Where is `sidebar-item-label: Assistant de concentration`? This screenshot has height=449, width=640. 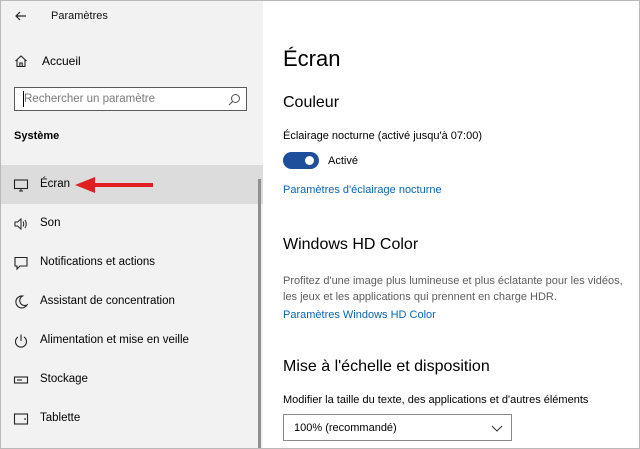 sidebar-item-label: Assistant de concentration is located at coordinates (107, 301).